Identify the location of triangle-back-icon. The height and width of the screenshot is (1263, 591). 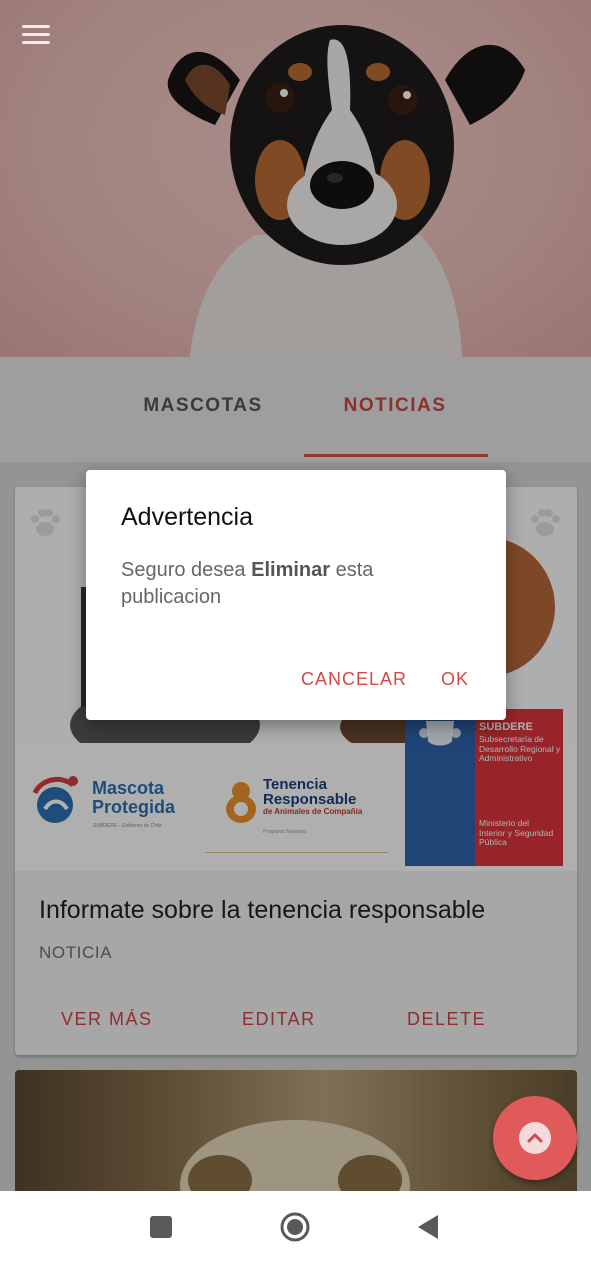
(428, 1227).